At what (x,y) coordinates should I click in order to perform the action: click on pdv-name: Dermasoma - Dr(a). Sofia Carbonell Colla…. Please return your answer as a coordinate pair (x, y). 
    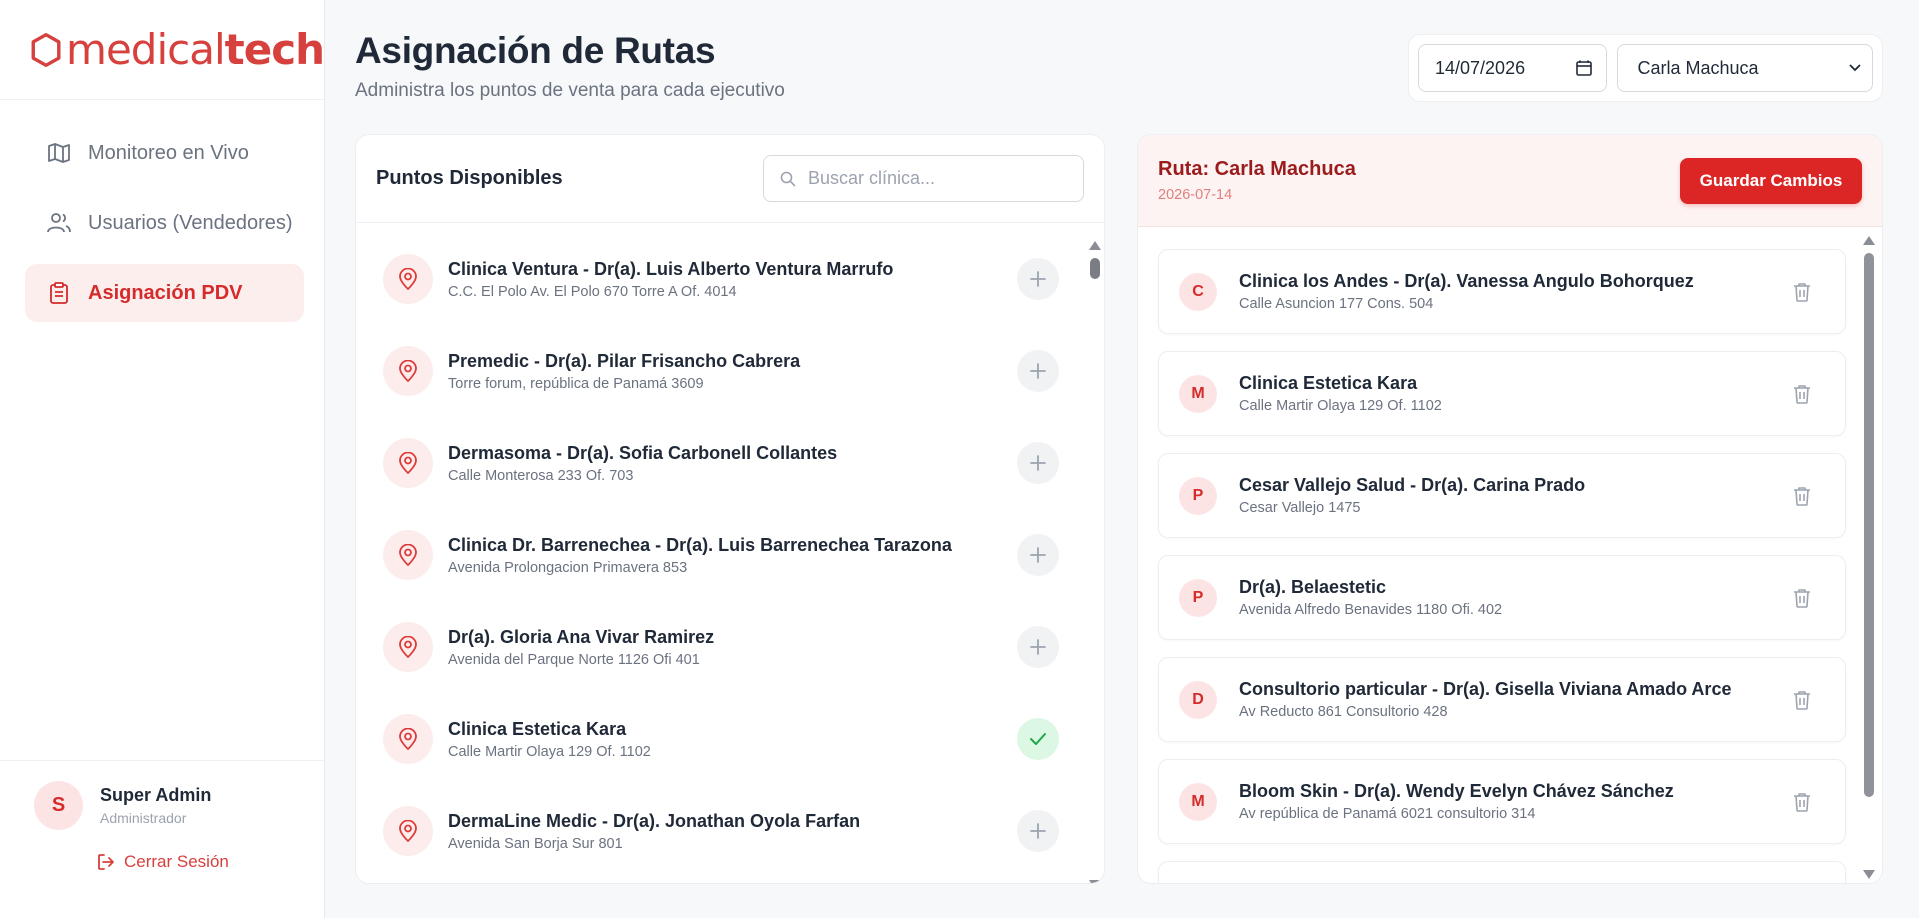
    Looking at the image, I should click on (643, 452).